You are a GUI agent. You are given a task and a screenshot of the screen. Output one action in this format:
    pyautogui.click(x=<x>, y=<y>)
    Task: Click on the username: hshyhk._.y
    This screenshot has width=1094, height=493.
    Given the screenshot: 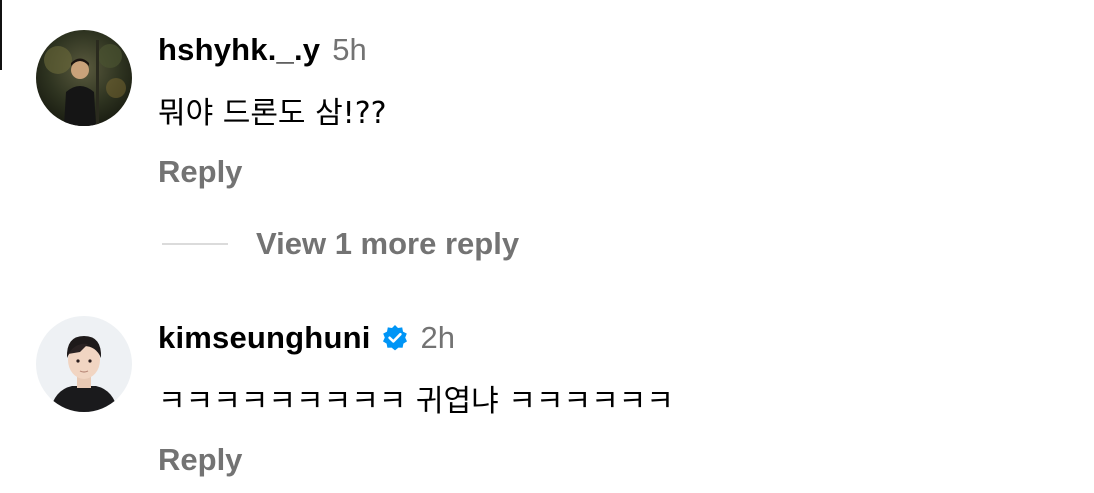 What is the action you would take?
    pyautogui.click(x=239, y=50)
    